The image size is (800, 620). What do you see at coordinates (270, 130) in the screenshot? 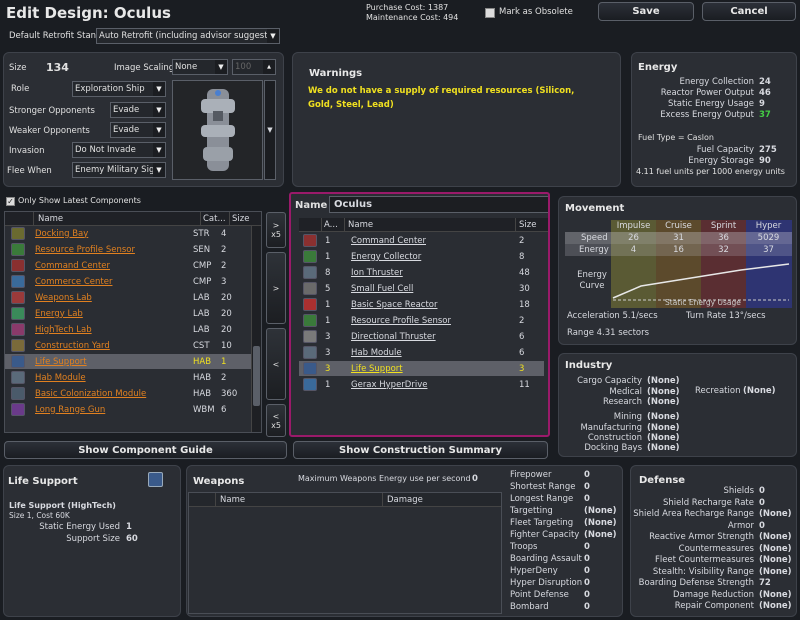
I see `ship-image-scroll: ▼` at bounding box center [270, 130].